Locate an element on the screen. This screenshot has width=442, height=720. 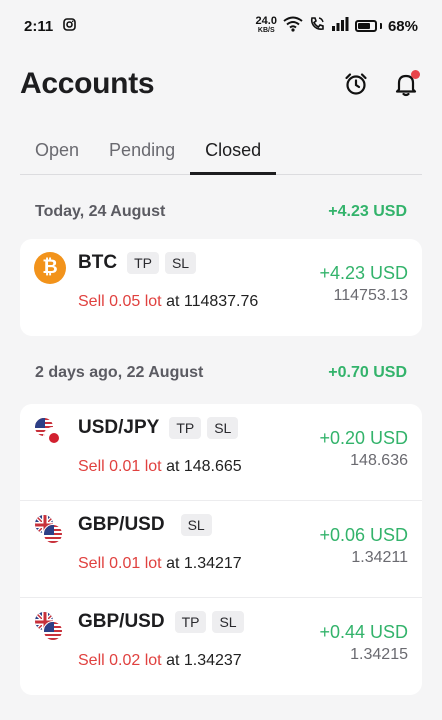
signal-icon is located at coordinates (340, 26).